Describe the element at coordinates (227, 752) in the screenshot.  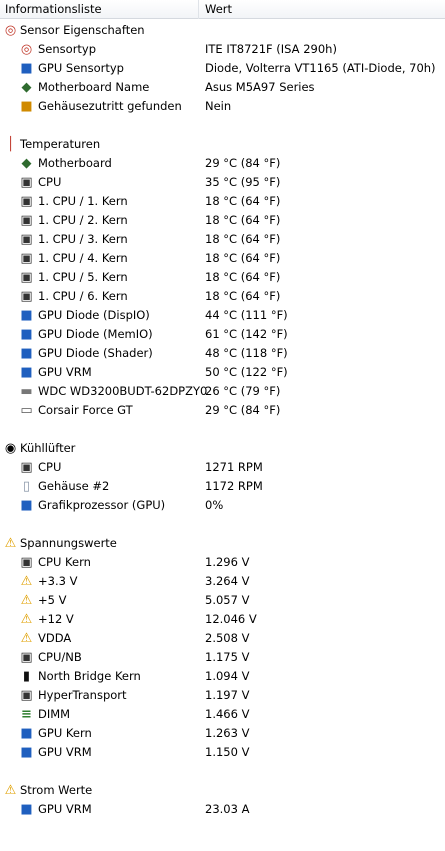
I see `item-value: 1.150 V` at that location.